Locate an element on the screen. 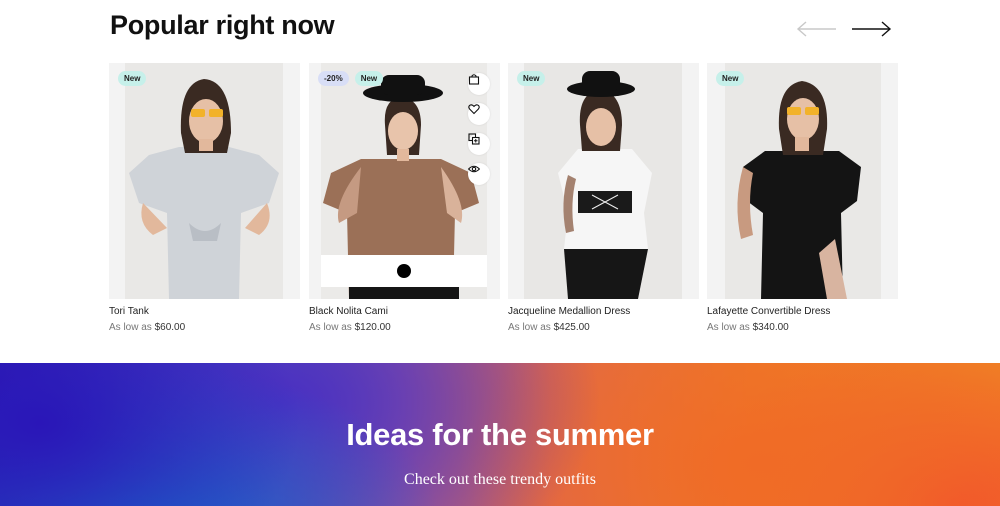  price-amount: $425.00 is located at coordinates (571, 327).